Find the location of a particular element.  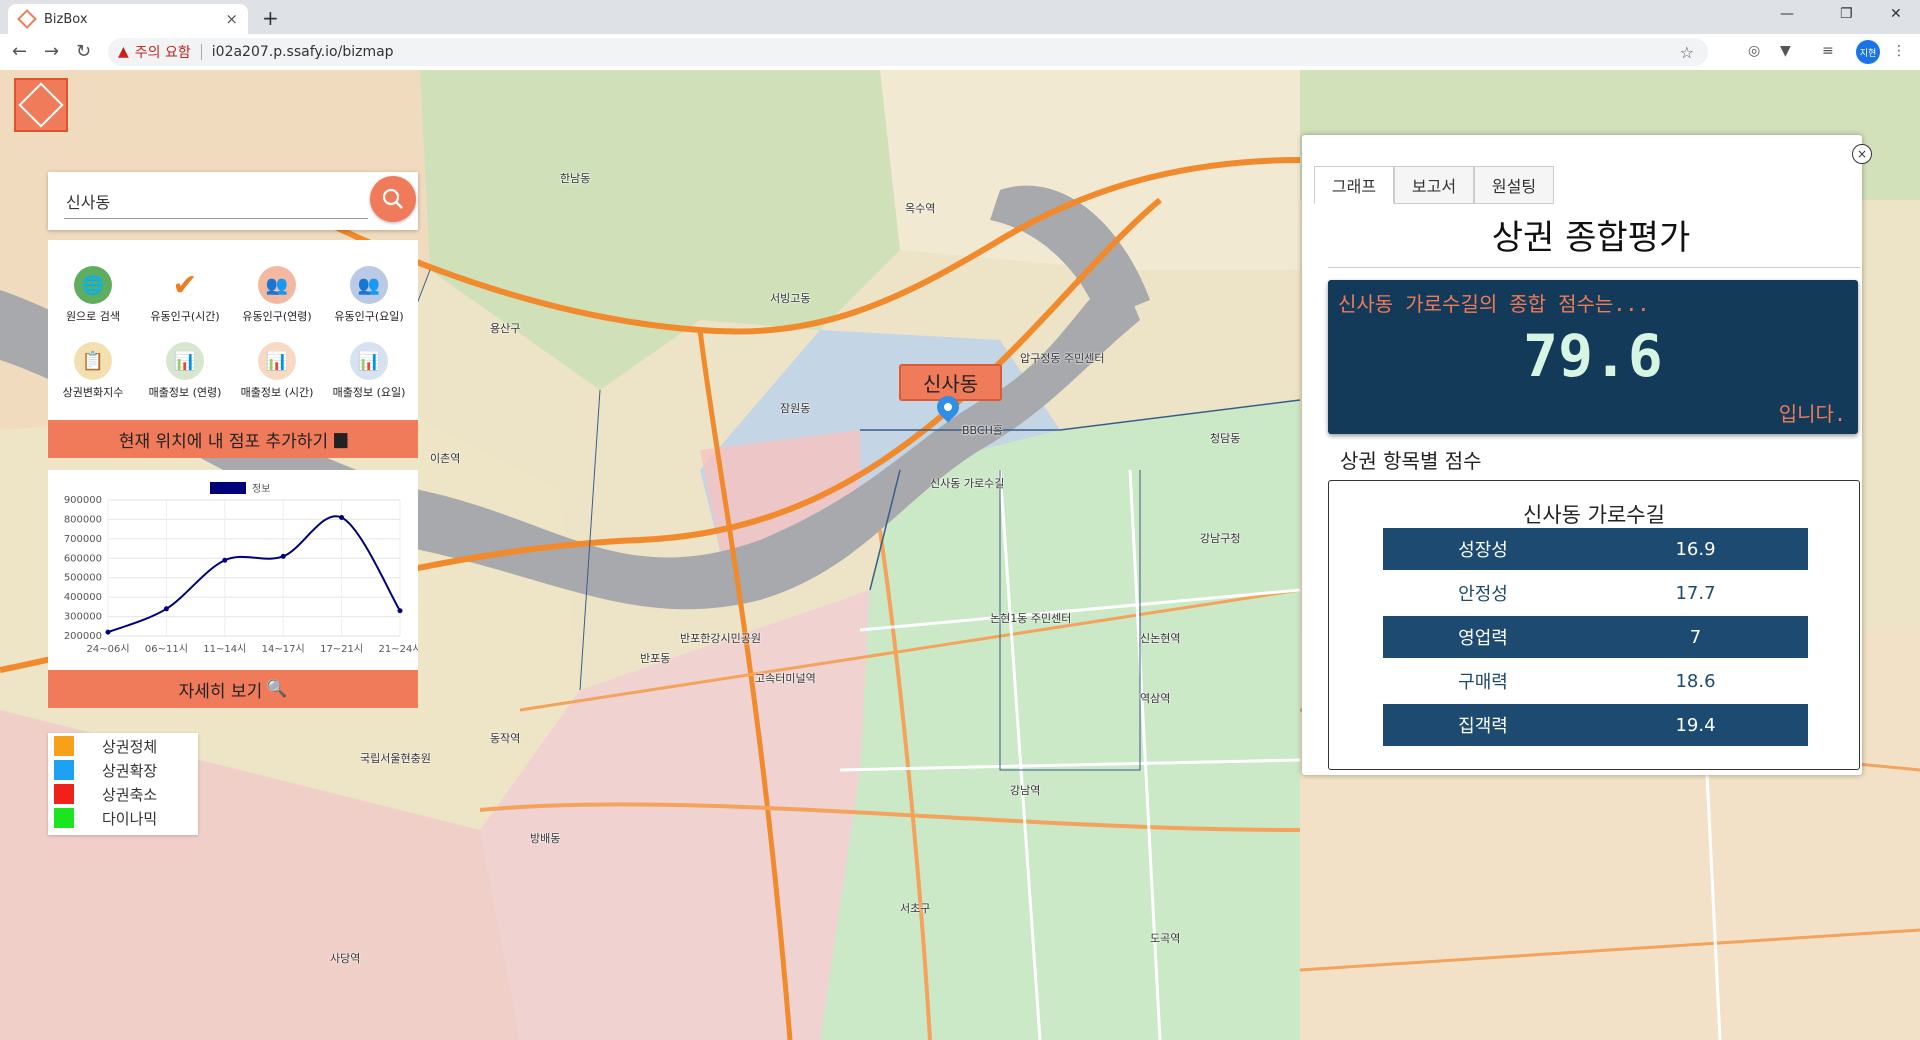

score-tail: 입니다. is located at coordinates (1812, 414).